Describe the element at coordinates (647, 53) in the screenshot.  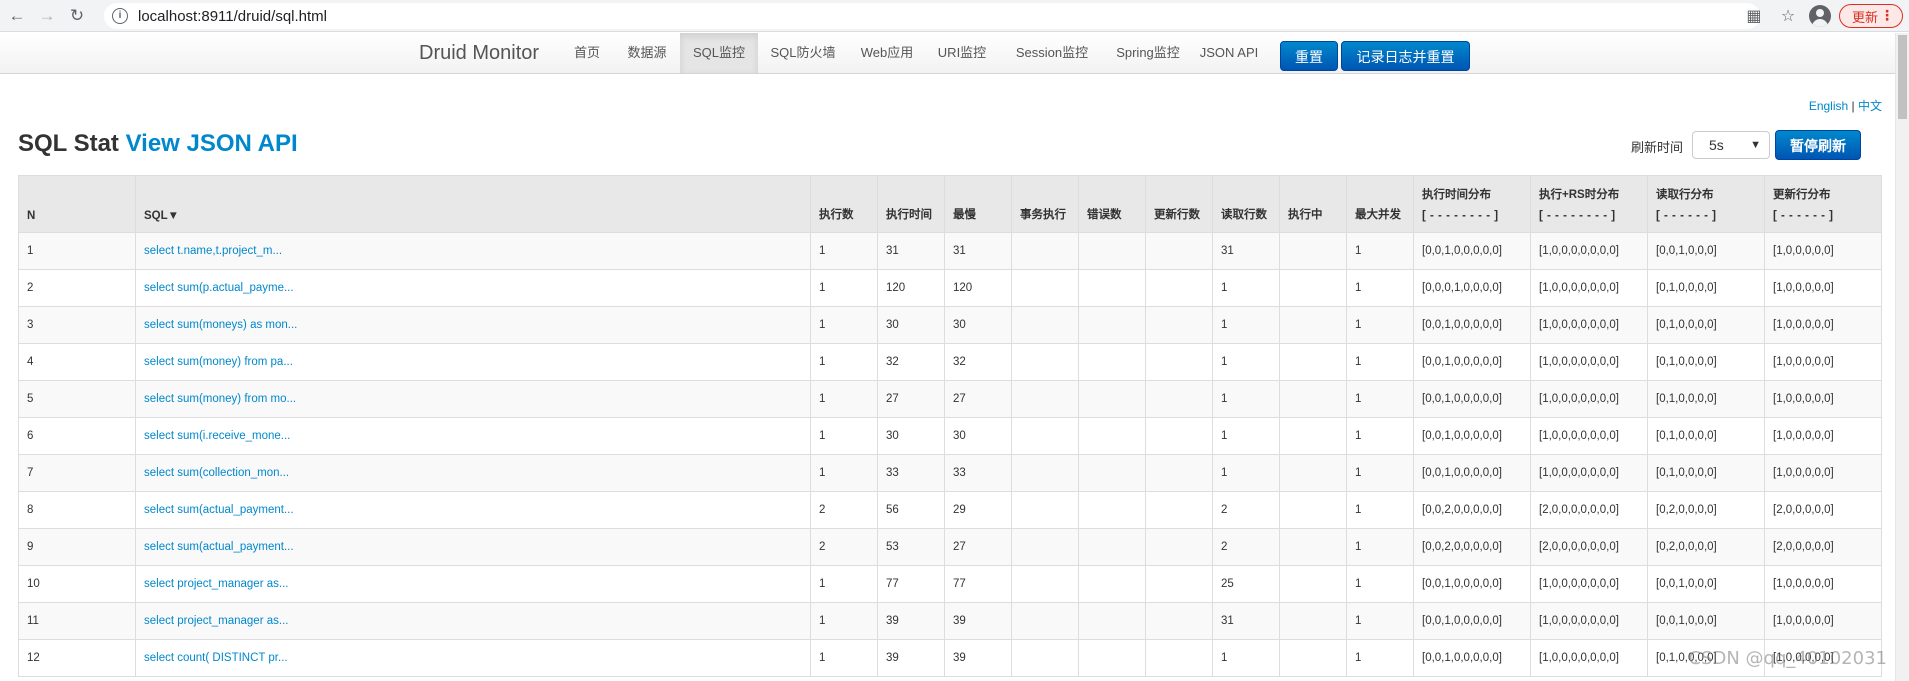
I see `nav-item-datasource: 数据源` at that location.